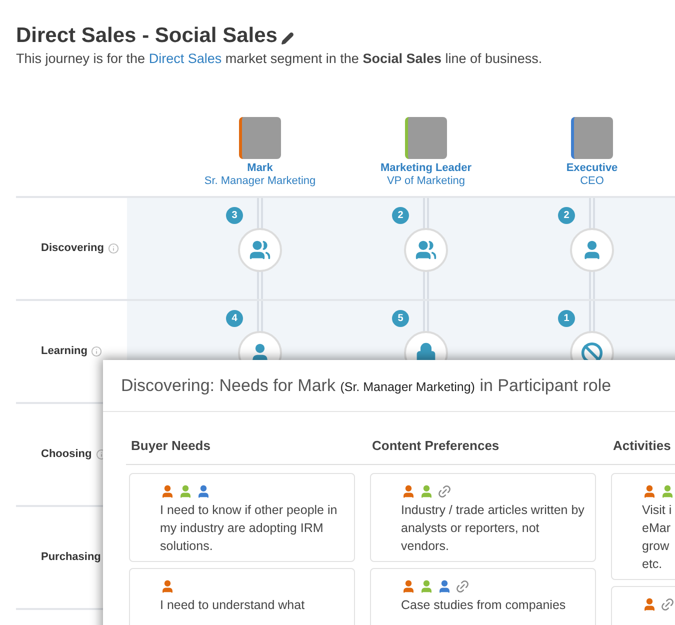  Describe the element at coordinates (71, 558) in the screenshot. I see `stage-label: Purchasing` at that location.